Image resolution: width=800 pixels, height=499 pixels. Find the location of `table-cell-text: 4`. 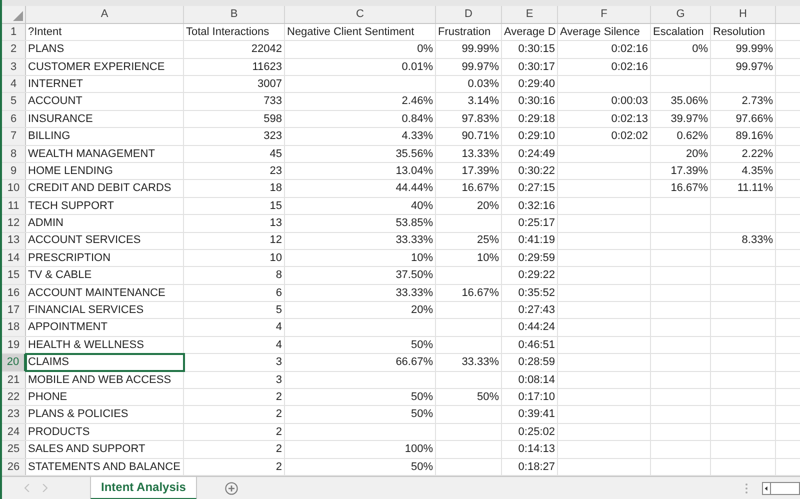

table-cell-text: 4 is located at coordinates (279, 328).